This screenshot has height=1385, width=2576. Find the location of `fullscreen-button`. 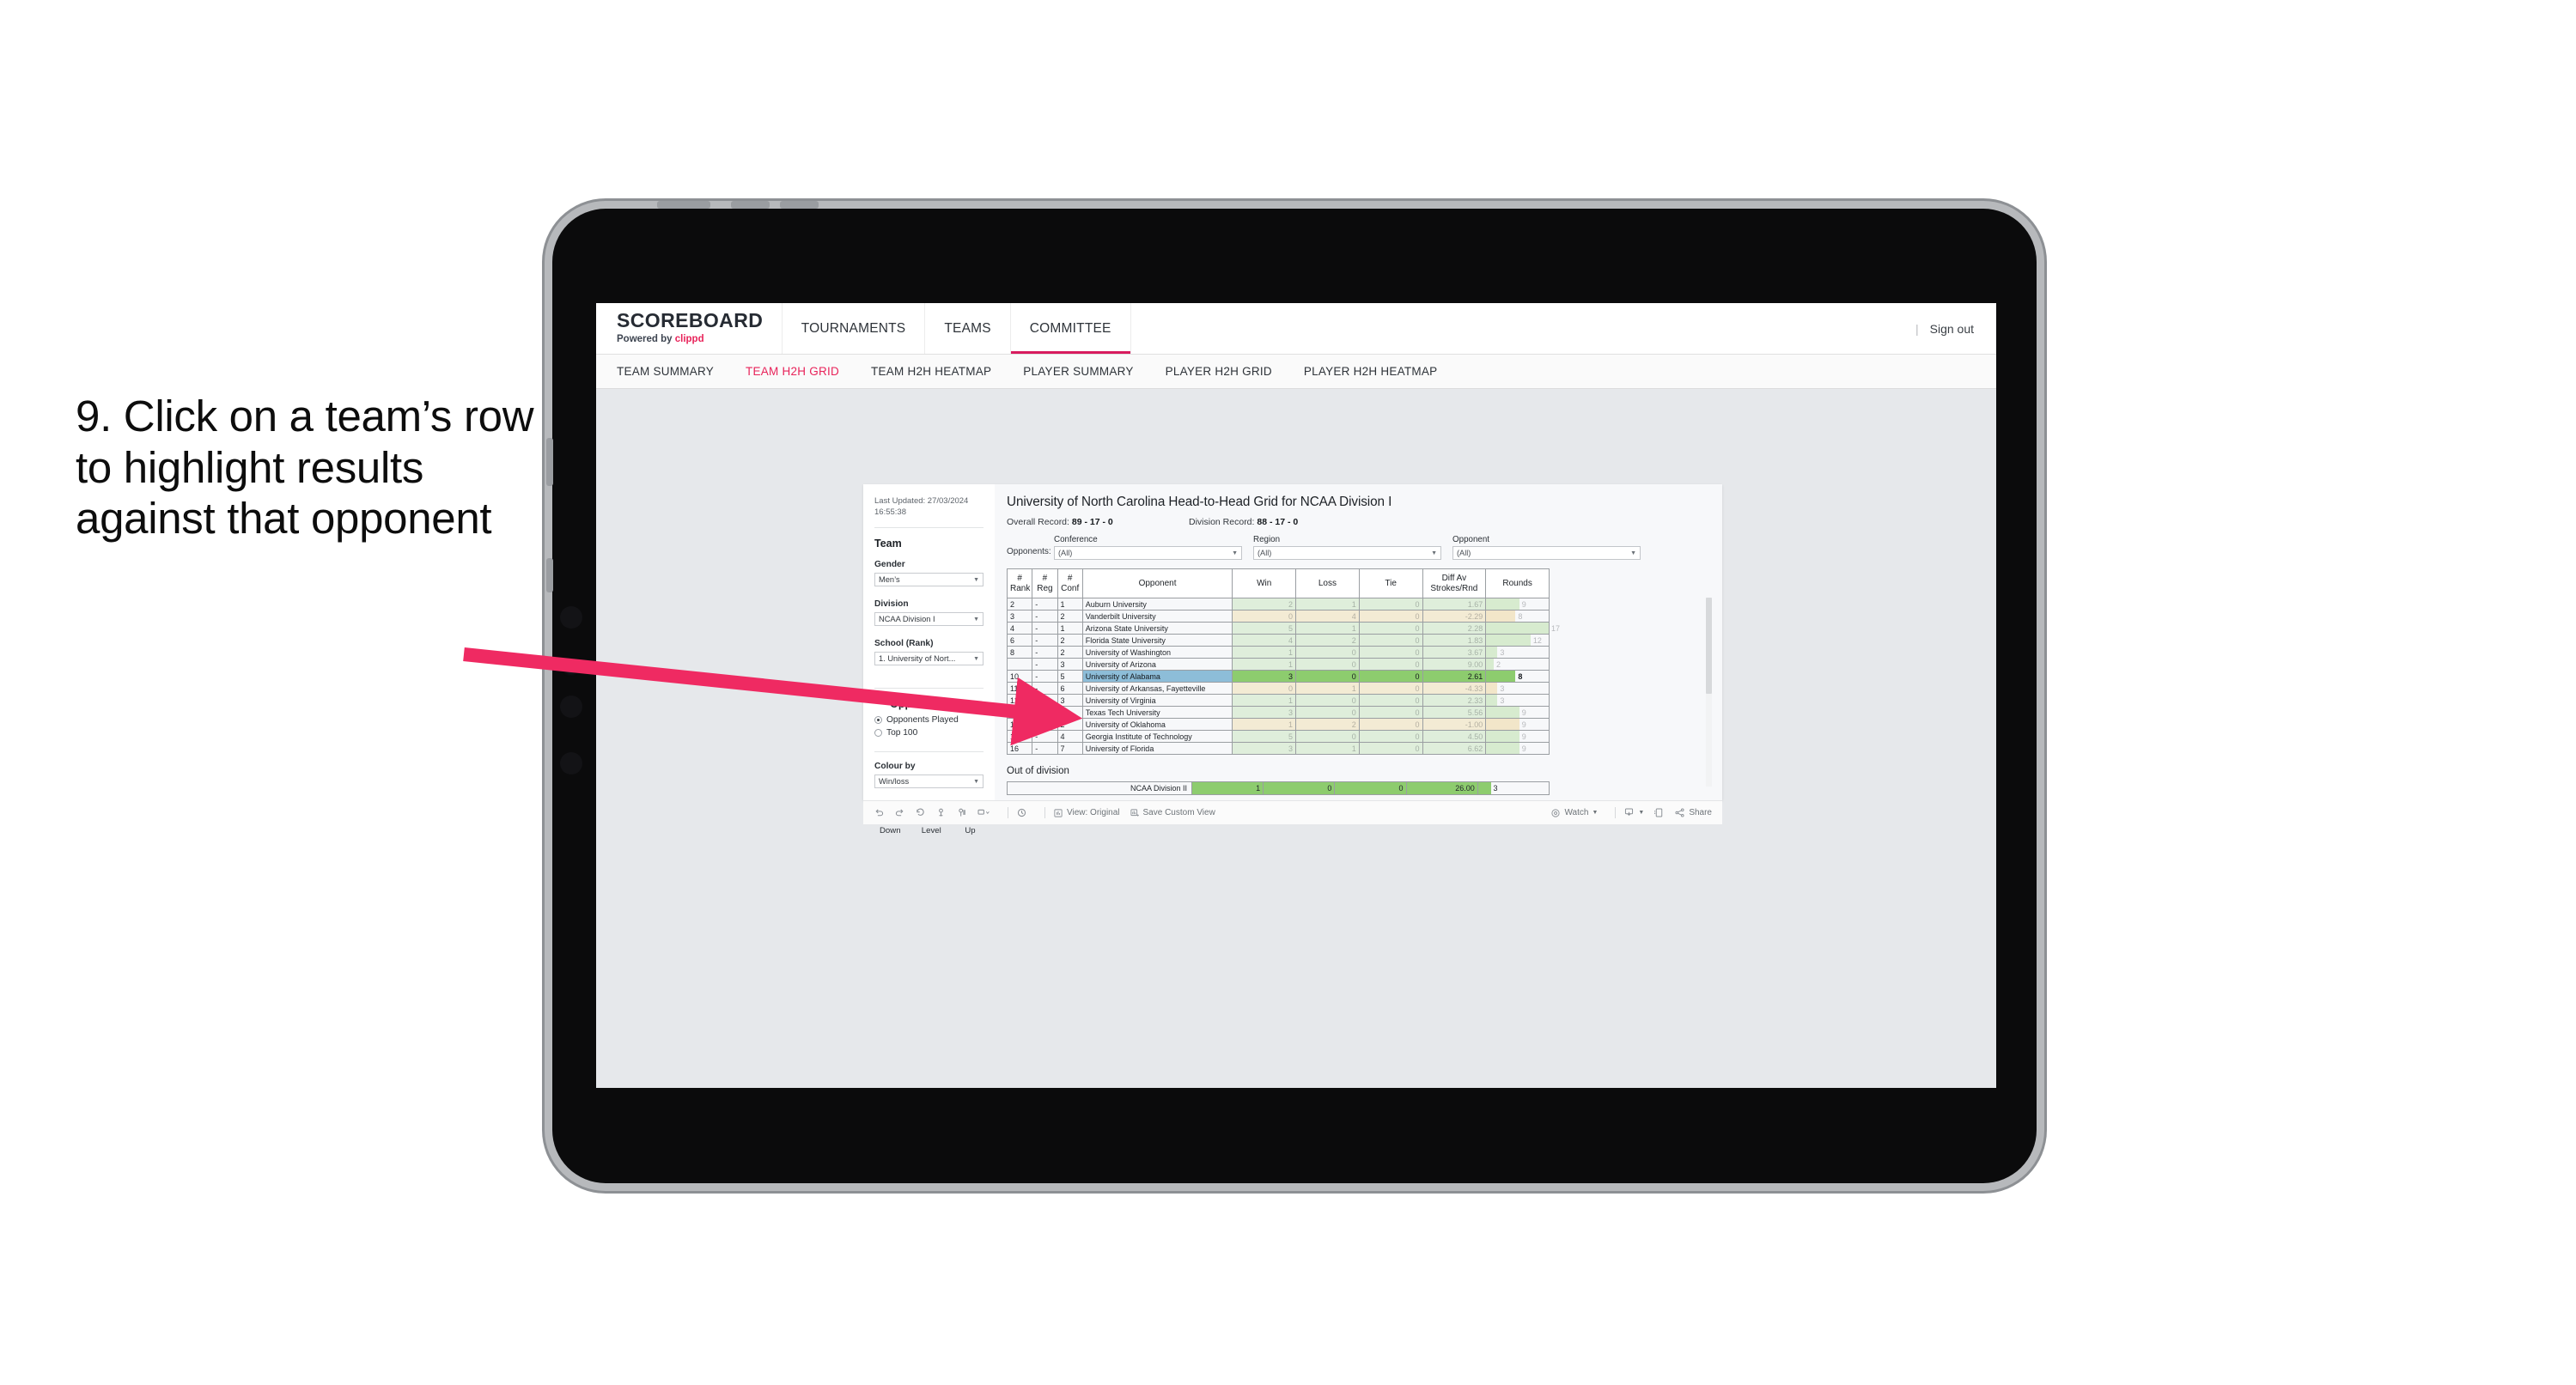

fullscreen-button is located at coordinates (1659, 812).